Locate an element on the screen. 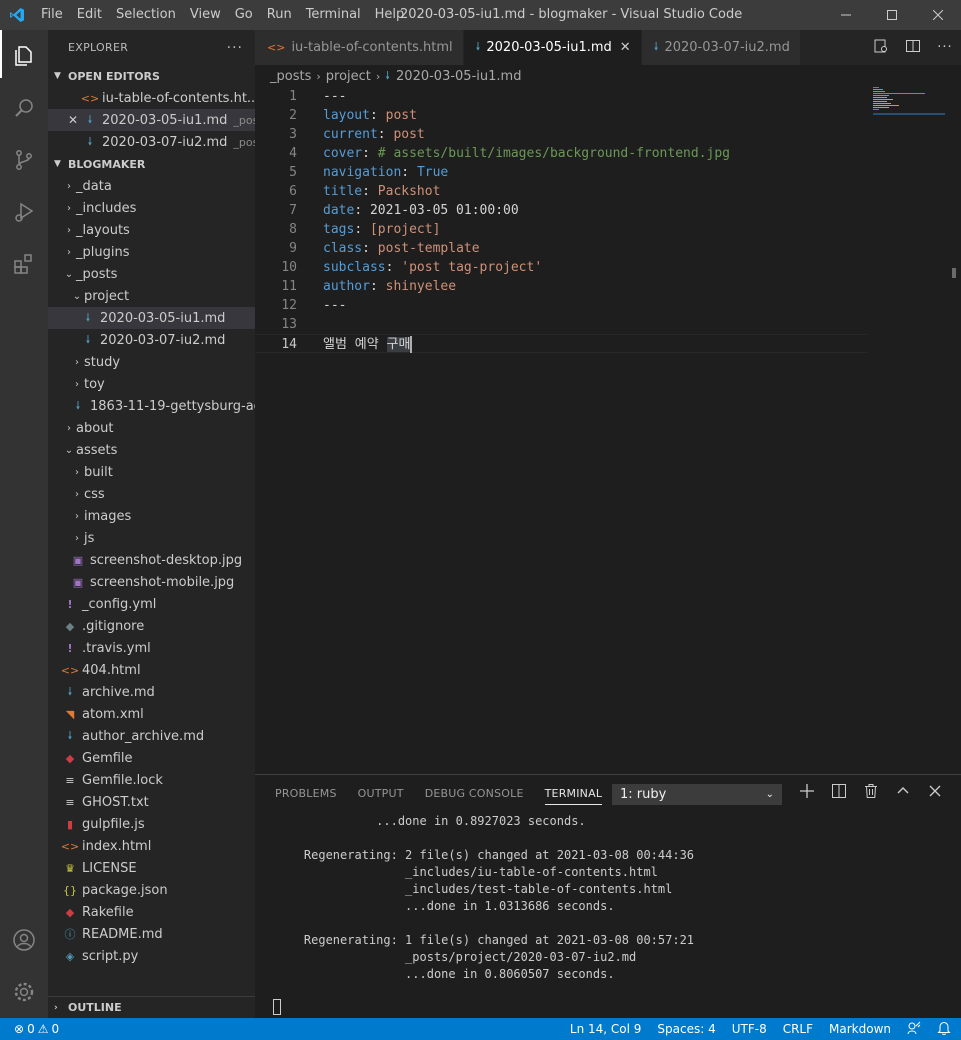  tree-file: ◆ Gemfile is located at coordinates (151, 758).